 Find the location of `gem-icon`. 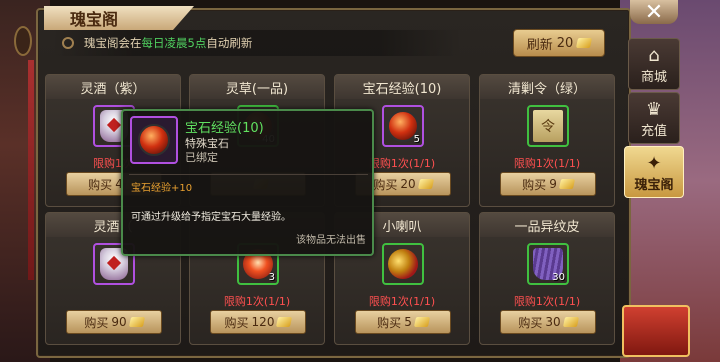

gem-icon is located at coordinates (154, 140).